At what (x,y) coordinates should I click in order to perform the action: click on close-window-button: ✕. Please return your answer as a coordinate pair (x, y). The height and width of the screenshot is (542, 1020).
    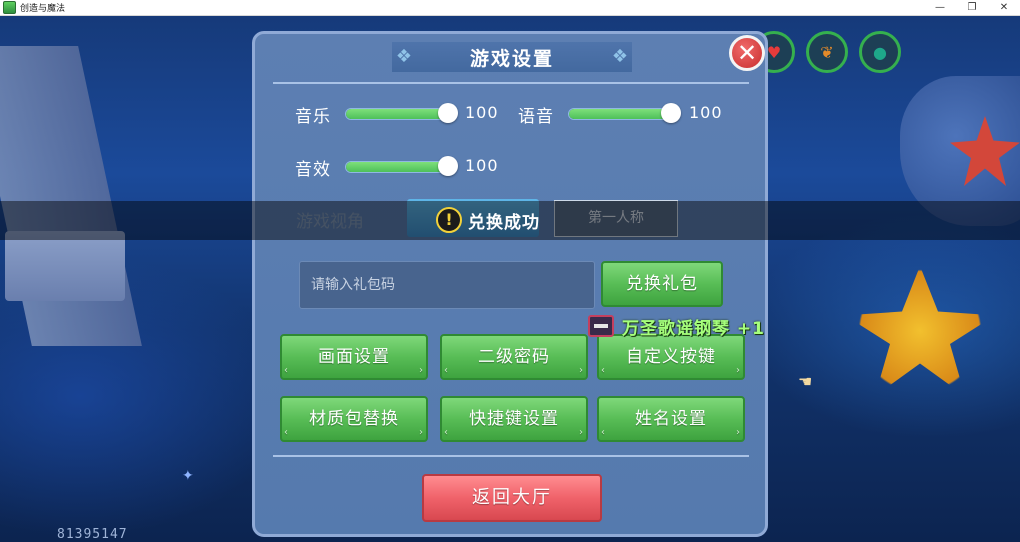
    Looking at the image, I should click on (1004, 7).